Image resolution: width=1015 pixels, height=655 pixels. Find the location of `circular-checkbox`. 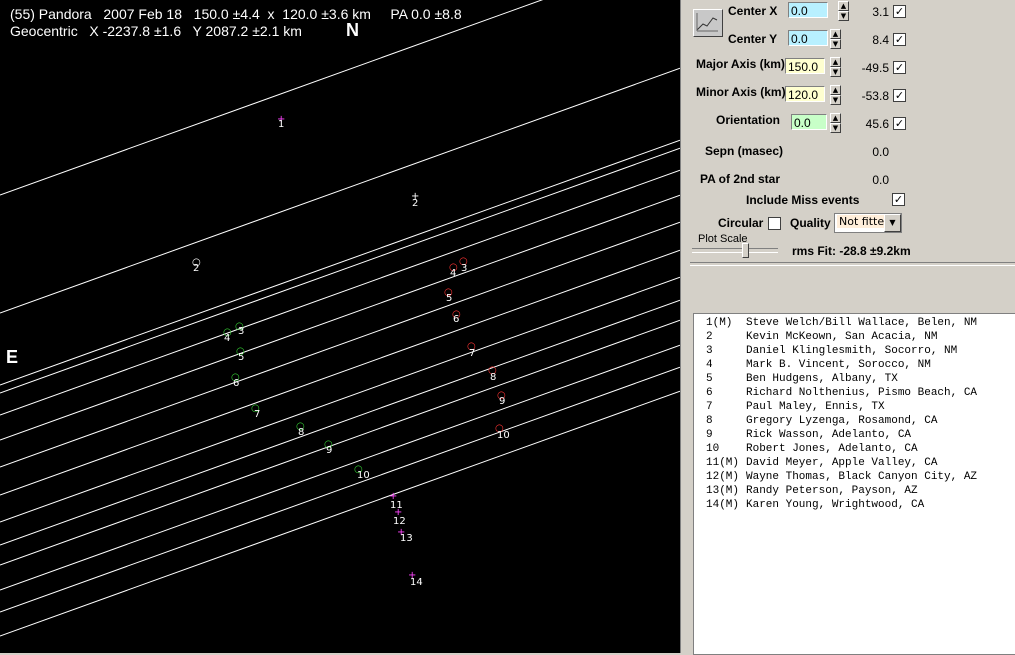

circular-checkbox is located at coordinates (774, 223).